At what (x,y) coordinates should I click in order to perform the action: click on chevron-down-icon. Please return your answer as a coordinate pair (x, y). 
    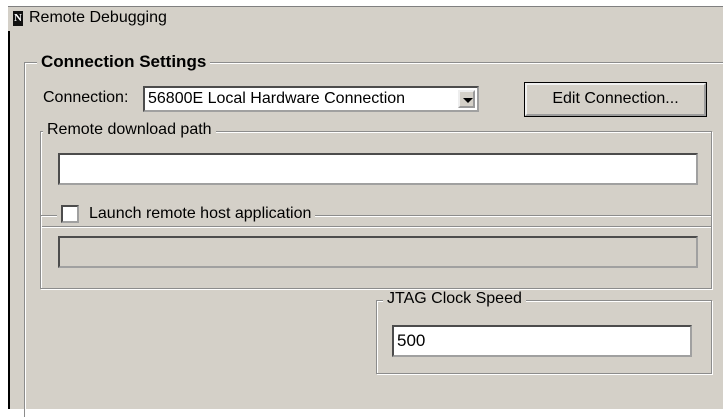
    Looking at the image, I should click on (466, 99).